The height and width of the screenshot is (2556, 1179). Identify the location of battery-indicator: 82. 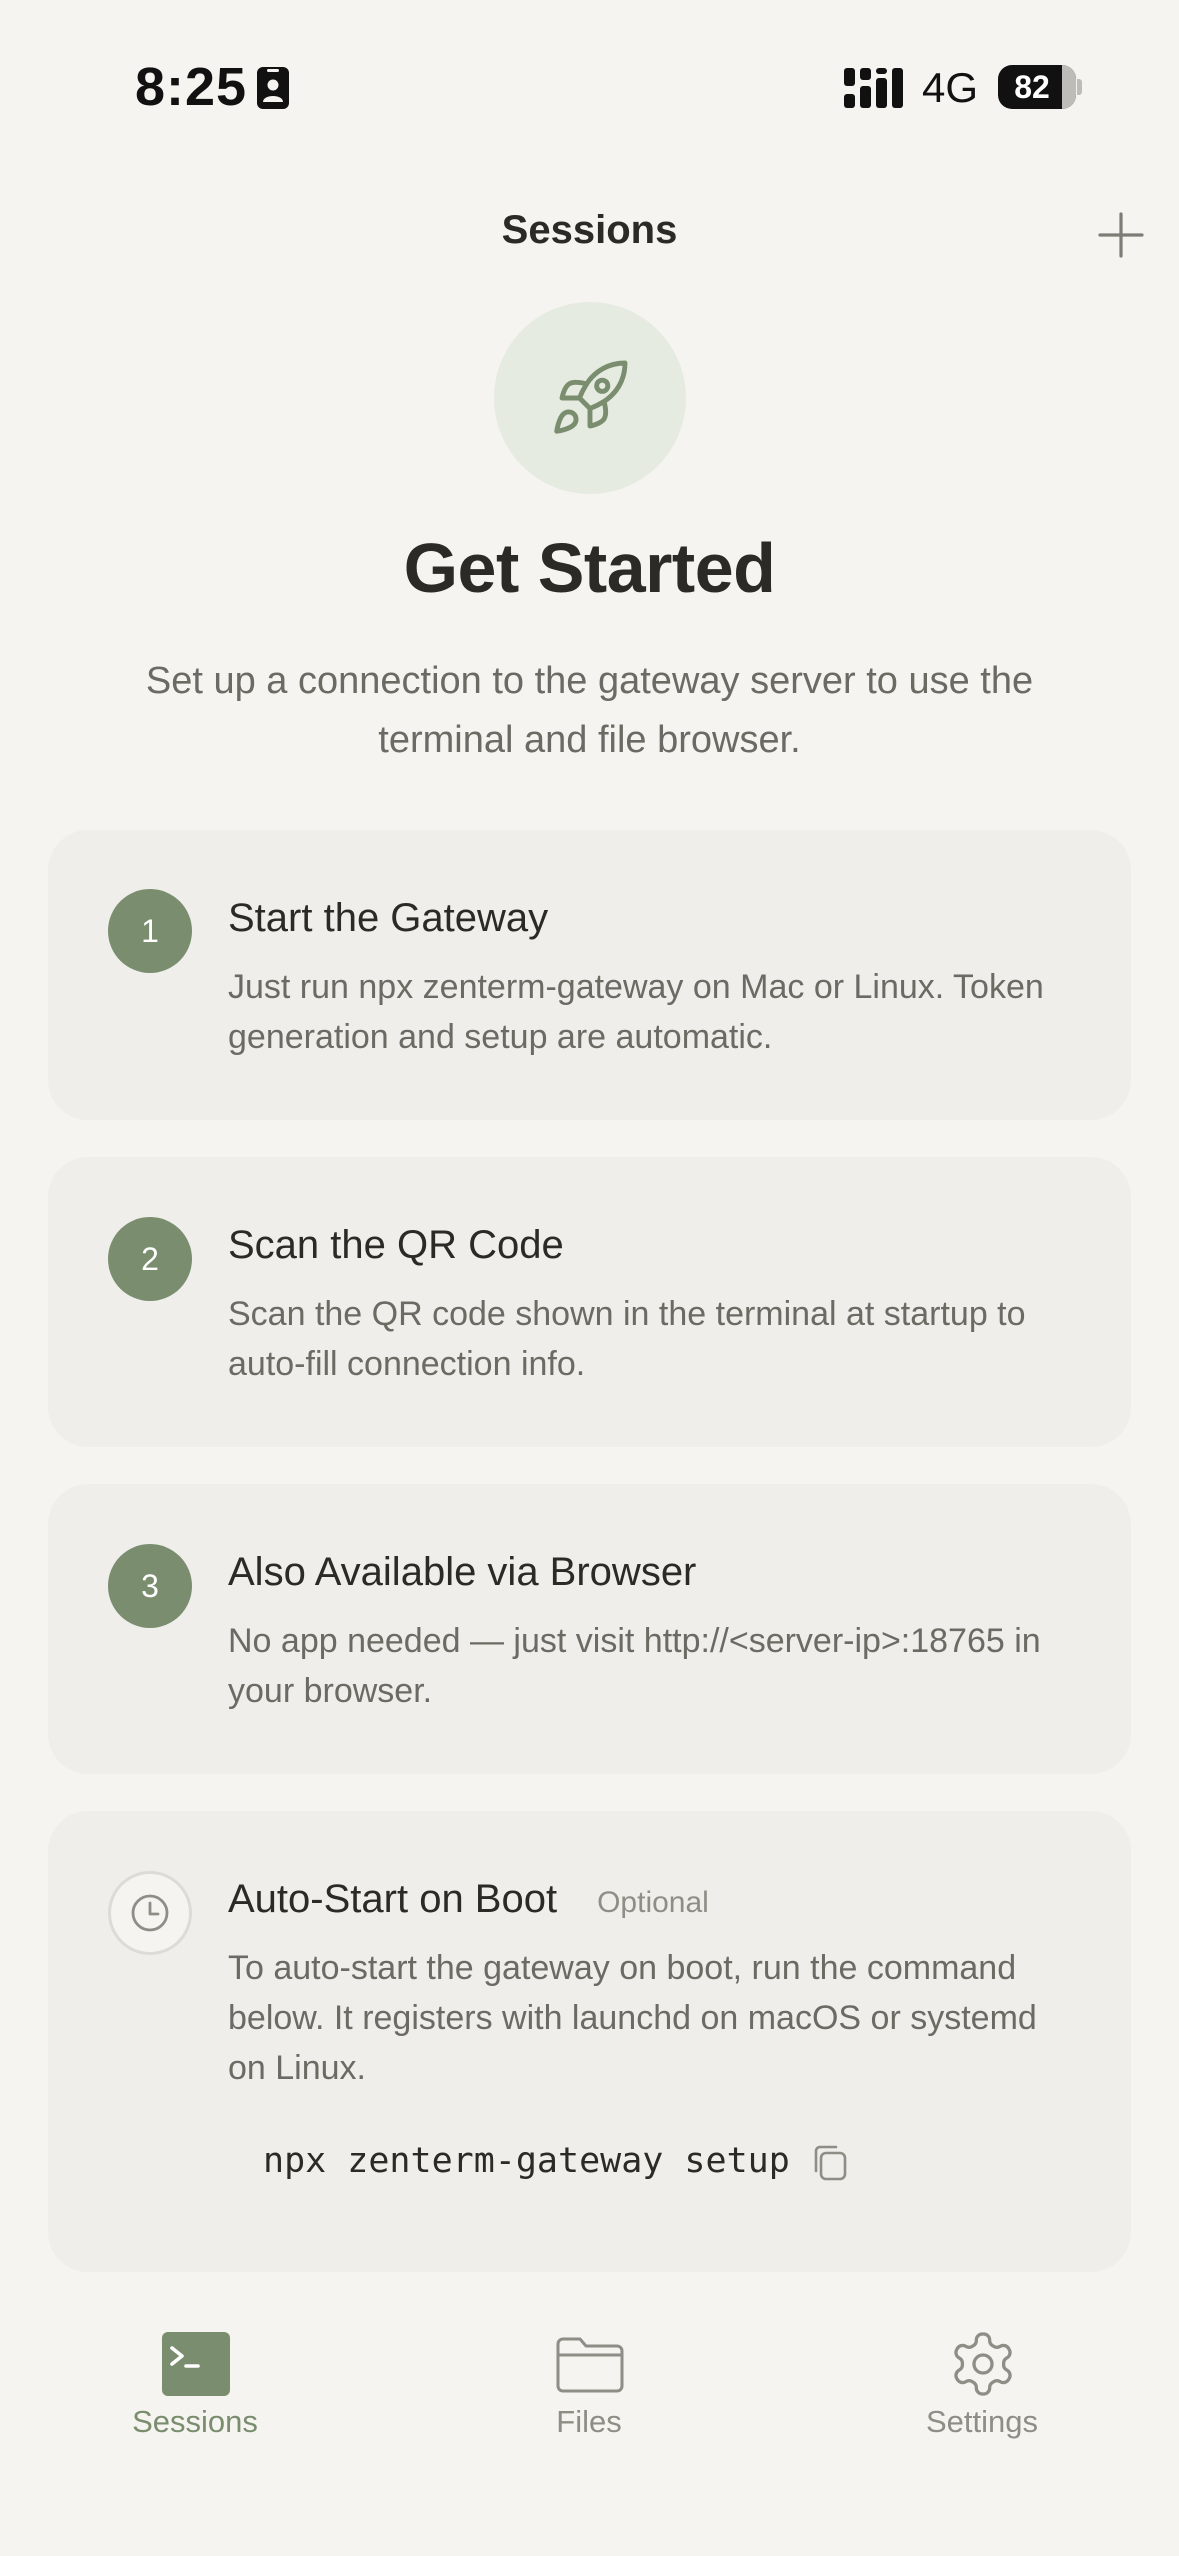
(1040, 87).